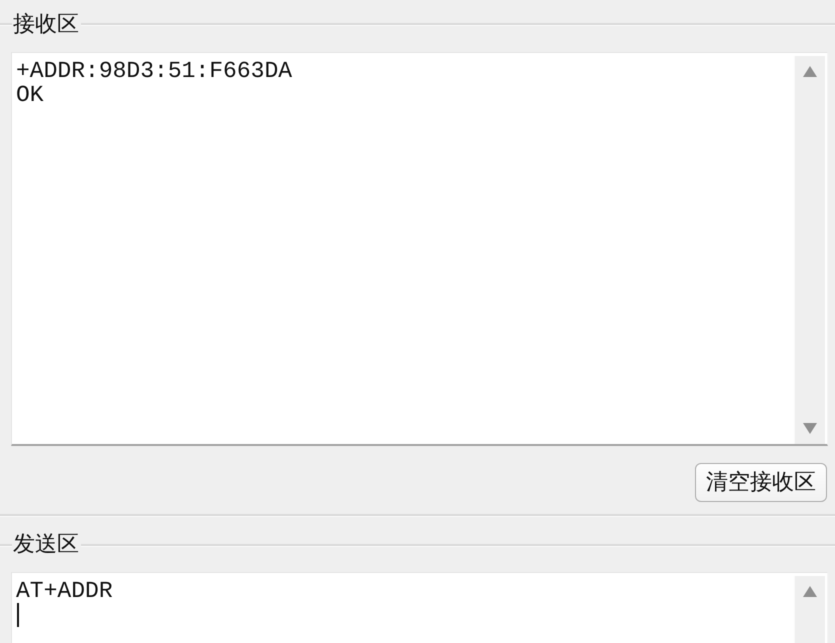  What do you see at coordinates (30, 94) in the screenshot?
I see `received-line: OK` at bounding box center [30, 94].